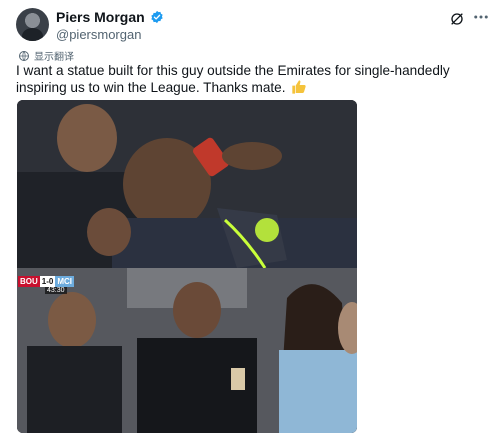  I want to click on grok-icon, so click(457, 19).